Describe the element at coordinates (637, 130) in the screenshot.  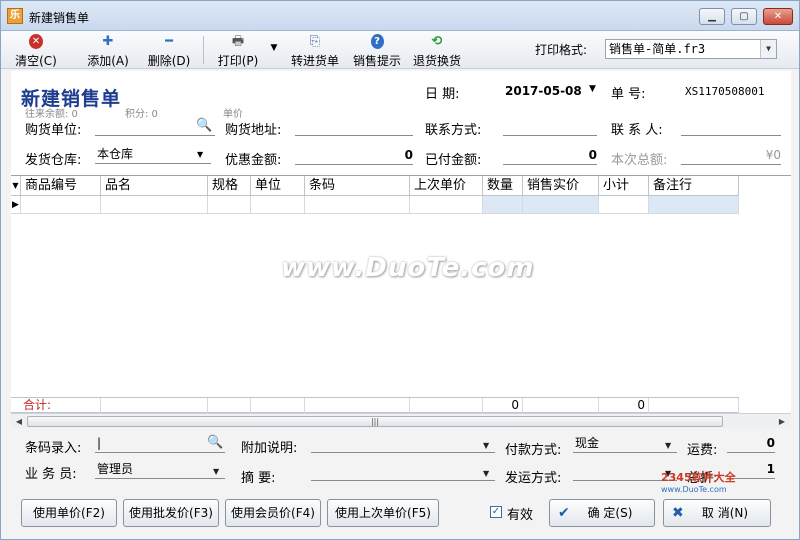
I see `contact-person-label: 联 系 人:` at that location.